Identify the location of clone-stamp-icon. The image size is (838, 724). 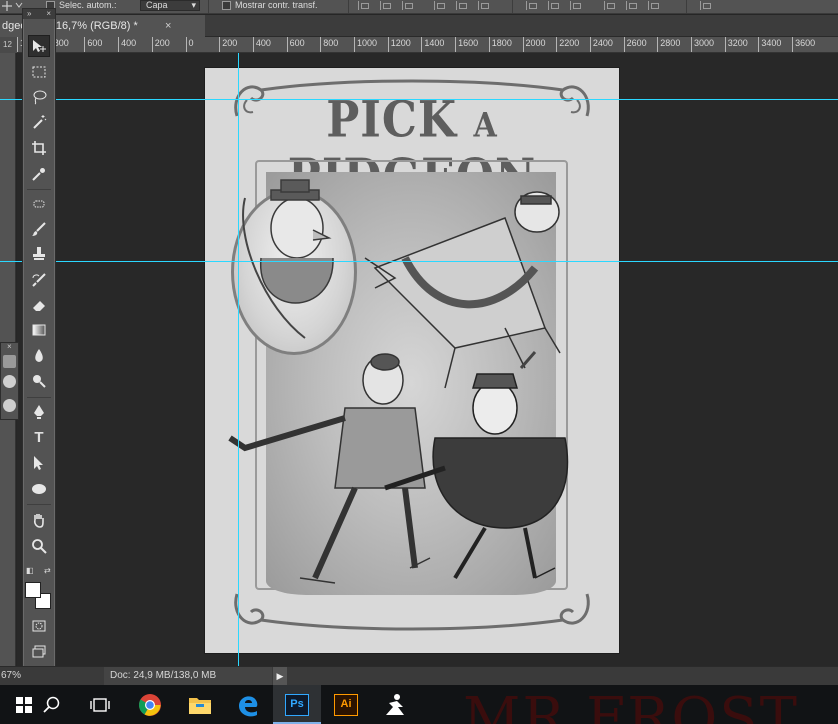
(39, 254).